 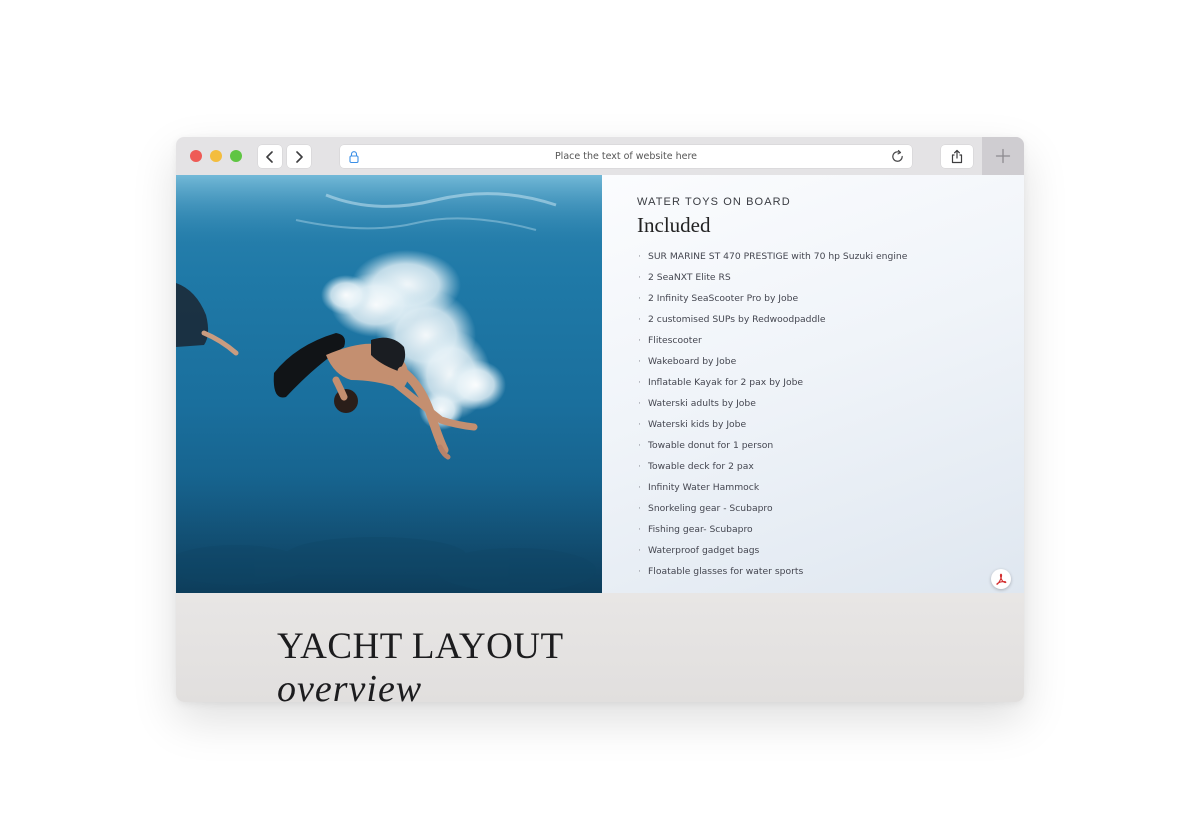 I want to click on pdf-icon, so click(x=1001, y=579).